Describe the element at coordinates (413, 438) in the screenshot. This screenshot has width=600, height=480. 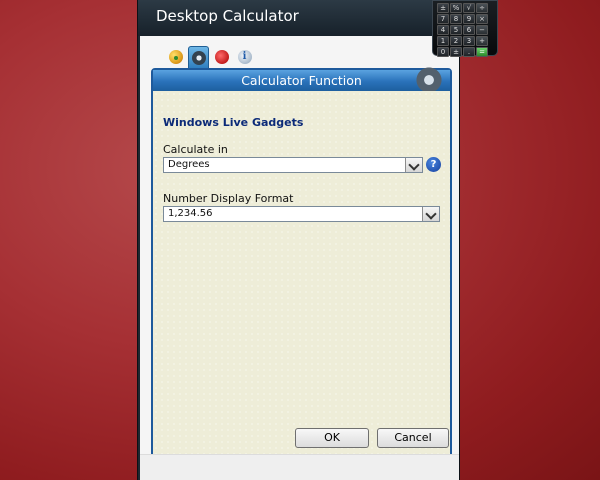
I see `cancel-button: Cancel` at that location.